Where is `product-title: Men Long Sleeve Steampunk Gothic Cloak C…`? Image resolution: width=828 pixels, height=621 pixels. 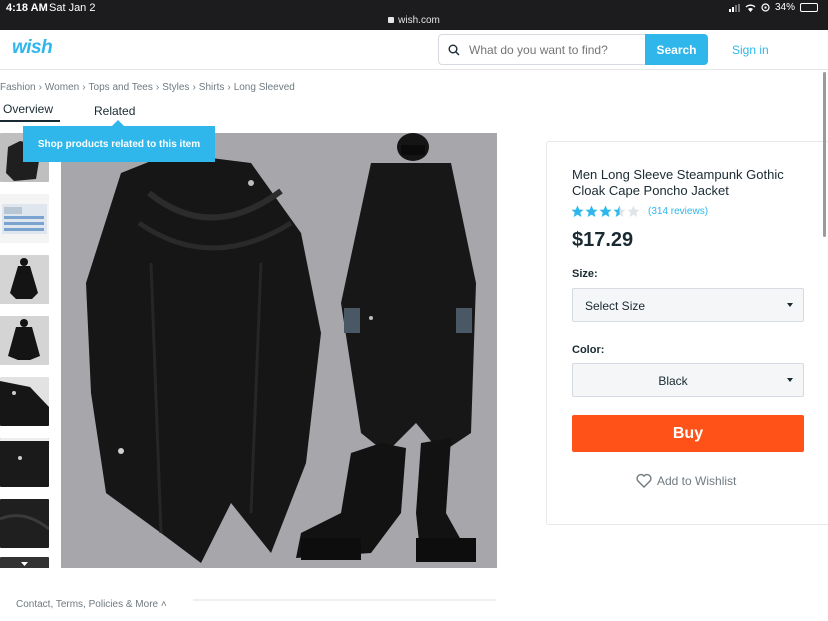 product-title: Men Long Sleeve Steampunk Gothic Cloak C… is located at coordinates (678, 182).